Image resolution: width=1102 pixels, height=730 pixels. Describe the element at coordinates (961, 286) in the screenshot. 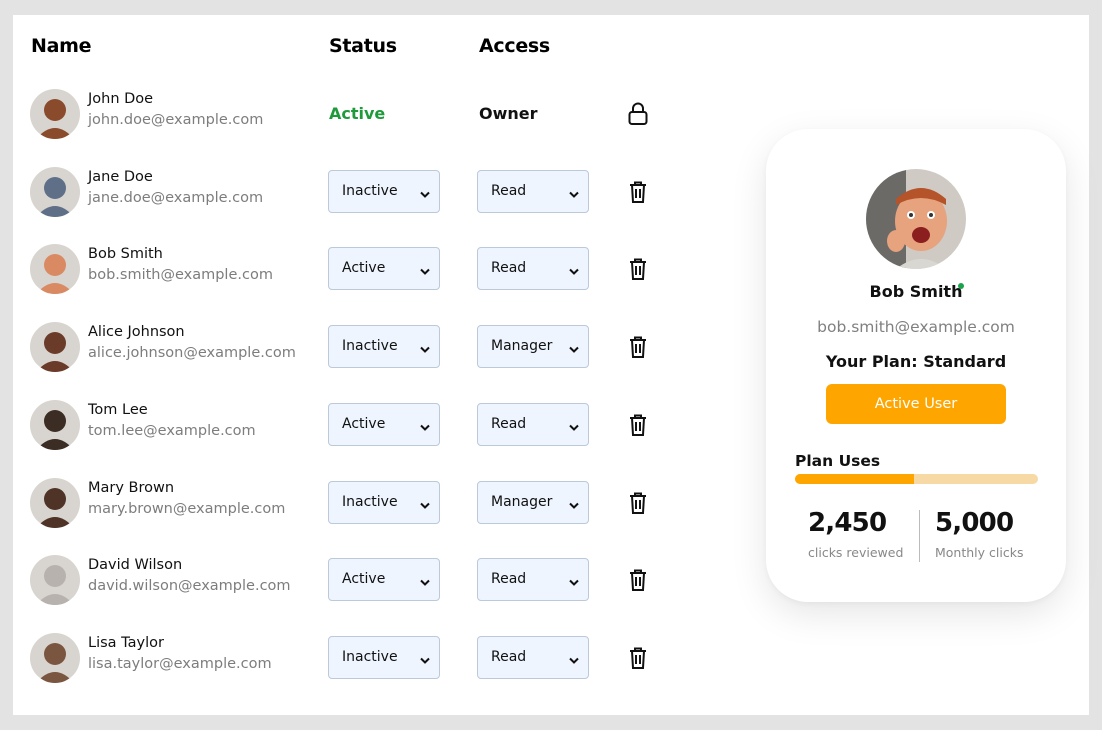

I see `online-status-dot` at that location.